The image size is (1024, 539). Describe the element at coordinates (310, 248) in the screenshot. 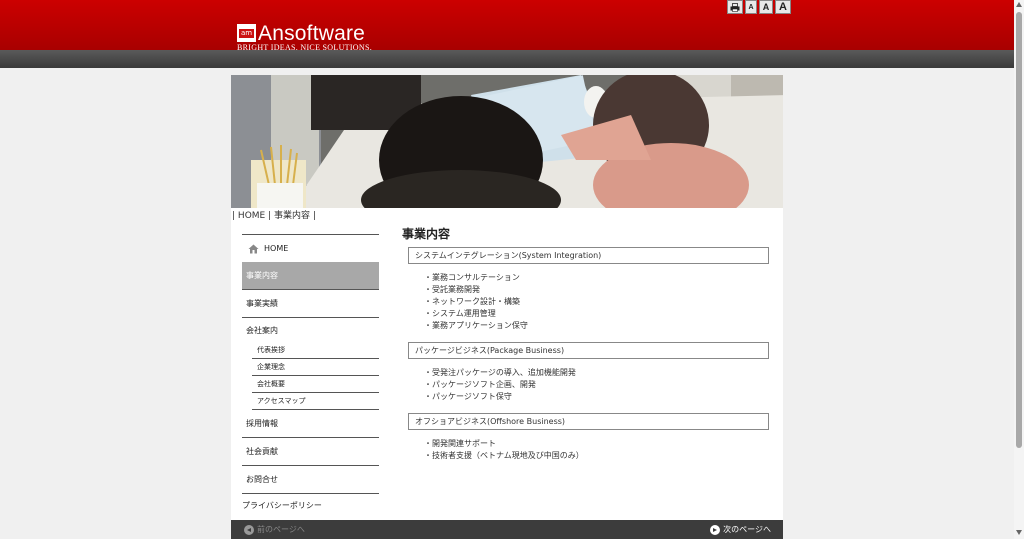

I see `sidebar-item-home: HOME` at that location.